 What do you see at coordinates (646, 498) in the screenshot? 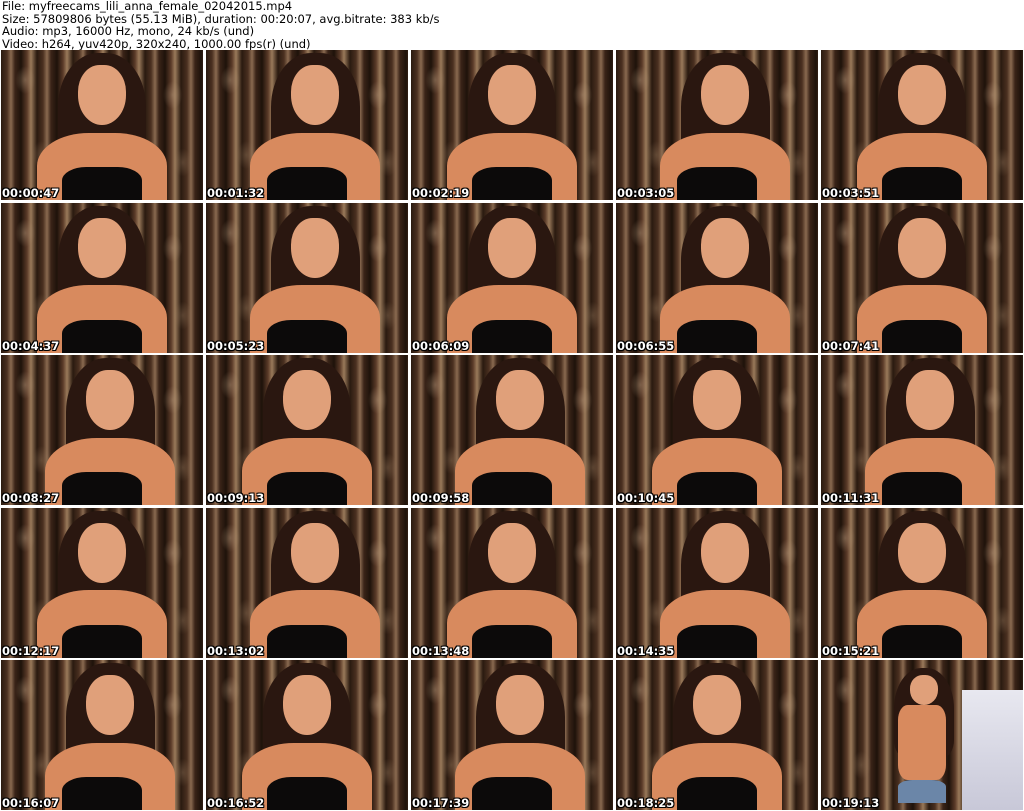
I see `thumbnail-timestamp: 00:10:45` at bounding box center [646, 498].